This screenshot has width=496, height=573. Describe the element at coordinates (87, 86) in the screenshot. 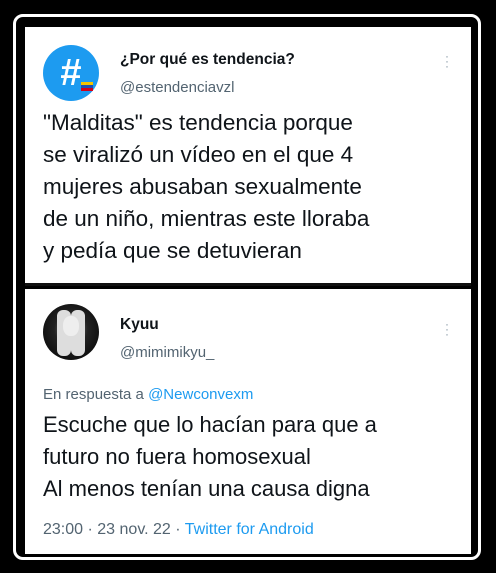

I see `flag-icon` at that location.